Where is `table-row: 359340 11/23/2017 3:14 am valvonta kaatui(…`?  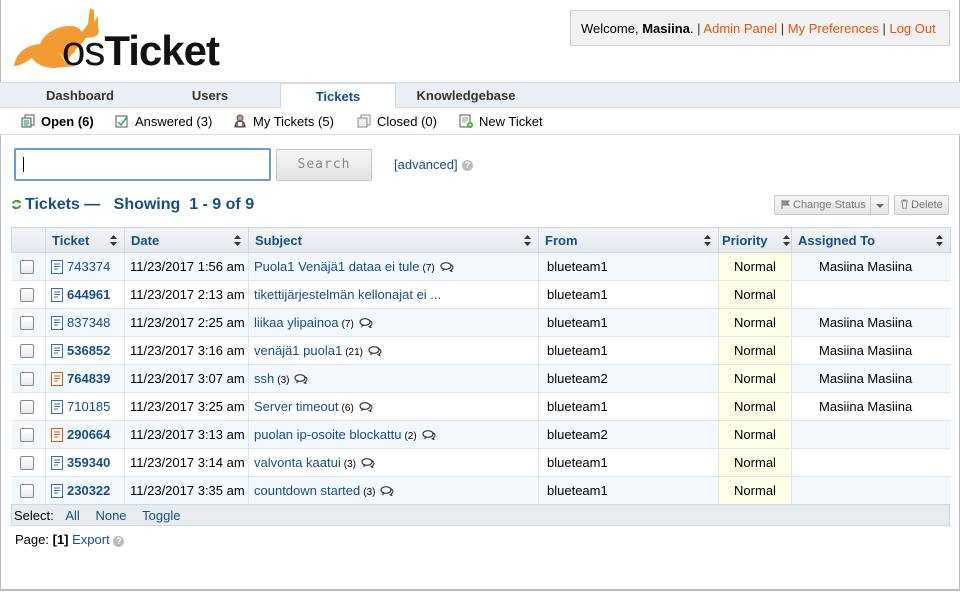
table-row: 359340 11/23/2017 3:14 am valvonta kaatui(… is located at coordinates (481, 462).